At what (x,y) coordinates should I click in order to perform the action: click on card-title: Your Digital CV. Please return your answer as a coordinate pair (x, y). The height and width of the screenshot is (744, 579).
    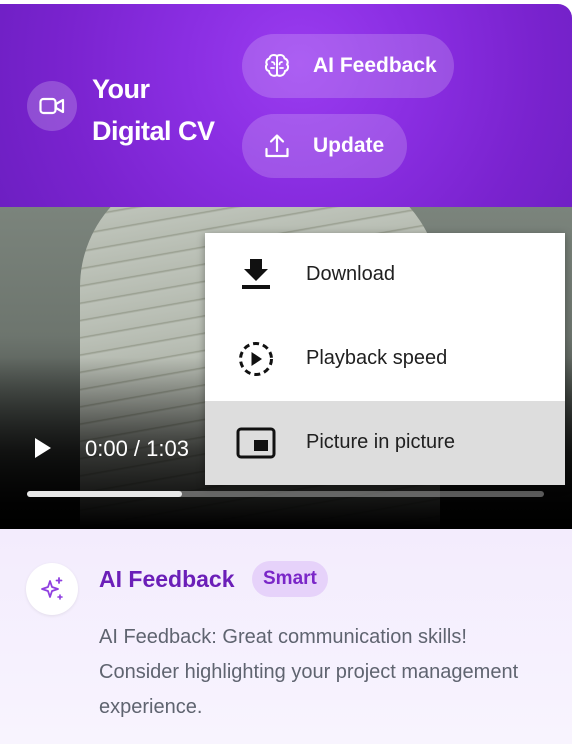
    Looking at the image, I should click on (153, 110).